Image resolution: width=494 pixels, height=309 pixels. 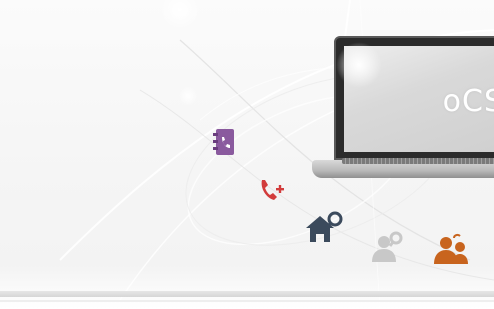 What do you see at coordinates (224, 142) in the screenshot?
I see `phonebook-icon` at bounding box center [224, 142].